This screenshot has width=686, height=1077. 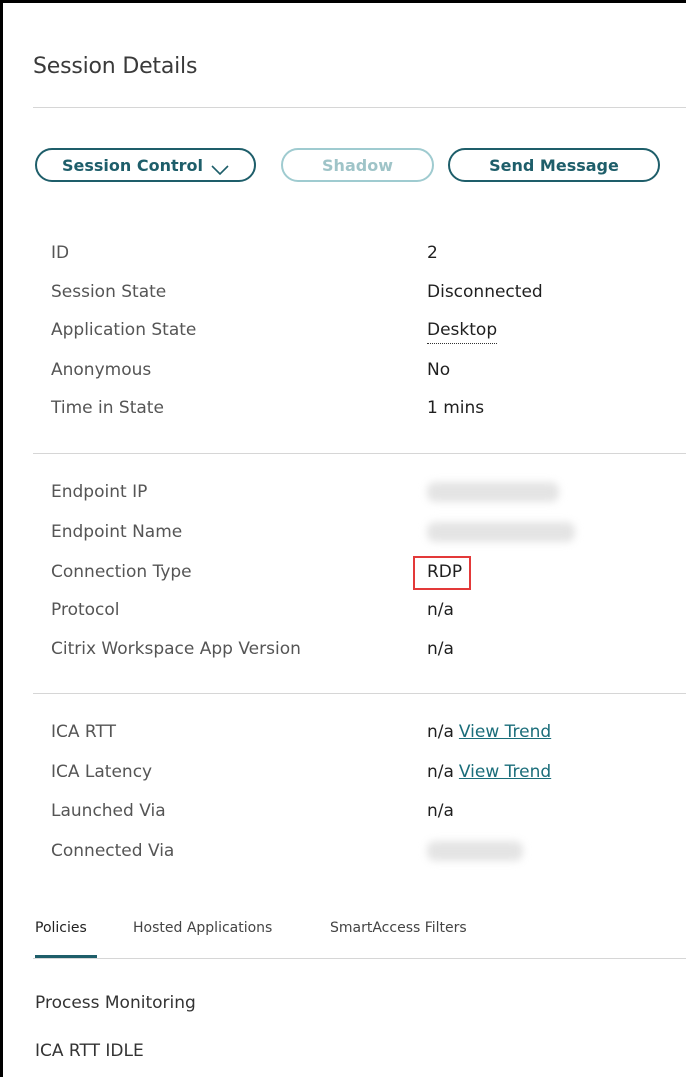 I want to click on policy-item: Process Monitoring, so click(x=115, y=1003).